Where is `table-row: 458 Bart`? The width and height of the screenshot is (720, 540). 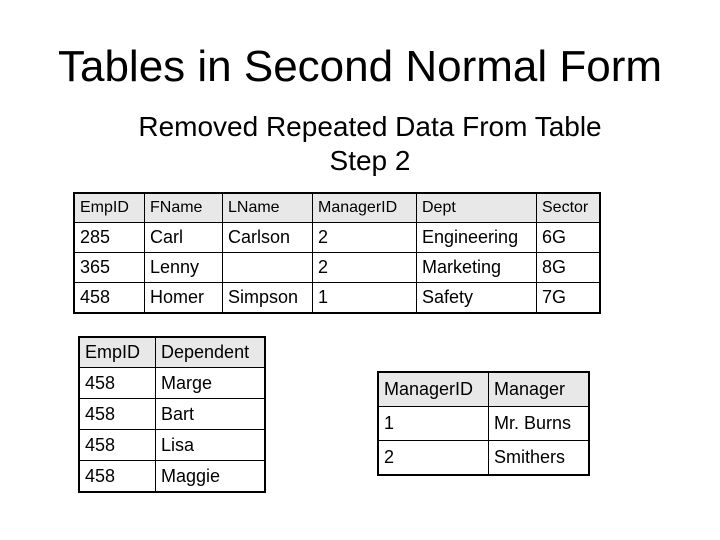
table-row: 458 Bart is located at coordinates (172, 414).